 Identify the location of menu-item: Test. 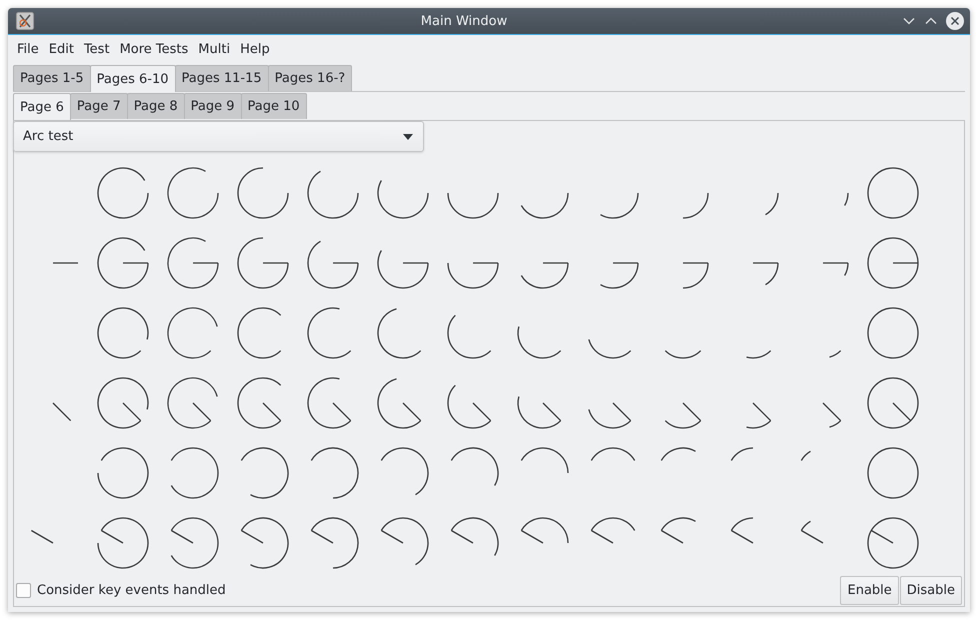
(96, 50).